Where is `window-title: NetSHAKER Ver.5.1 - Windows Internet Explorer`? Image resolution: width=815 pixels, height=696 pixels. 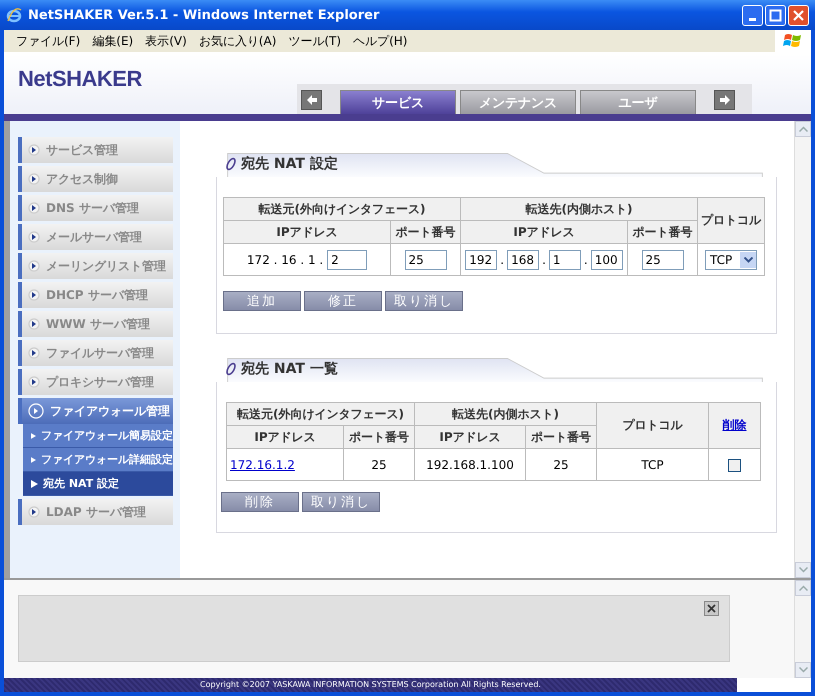
window-title: NetSHAKER Ver.5.1 - Windows Internet Explorer is located at coordinates (204, 15).